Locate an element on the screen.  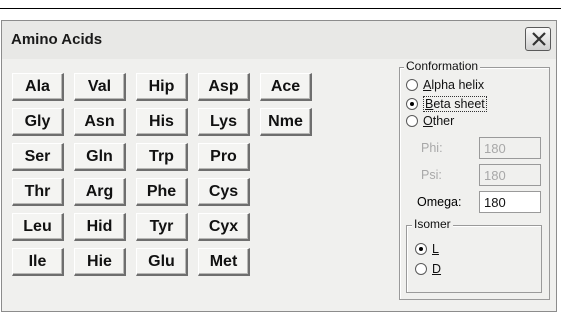
amino-acid-button-ser: Ser is located at coordinates (38, 157).